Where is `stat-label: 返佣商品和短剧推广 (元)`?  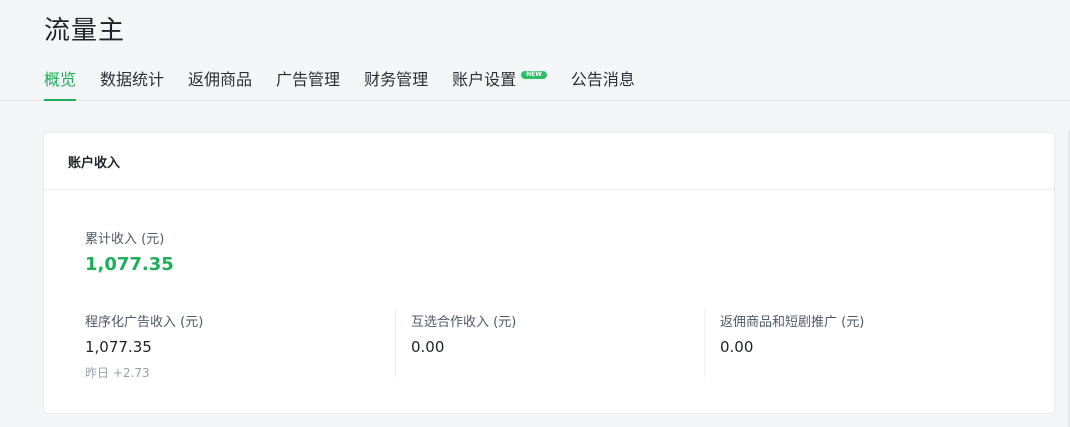 stat-label: 返佣商品和短剧推广 (元) is located at coordinates (792, 322).